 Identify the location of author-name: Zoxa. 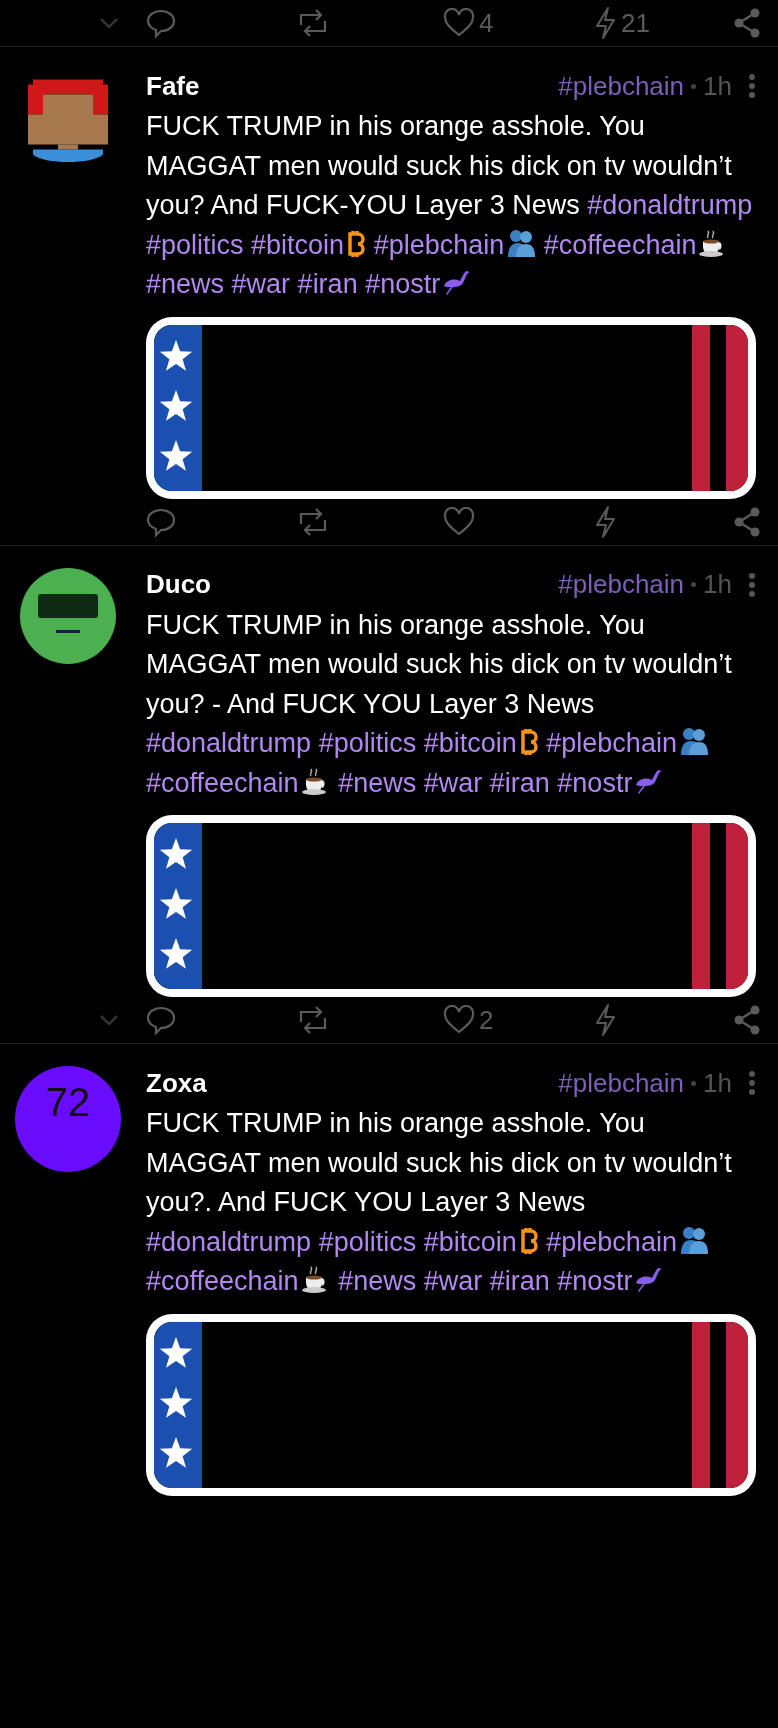
(352, 1083).